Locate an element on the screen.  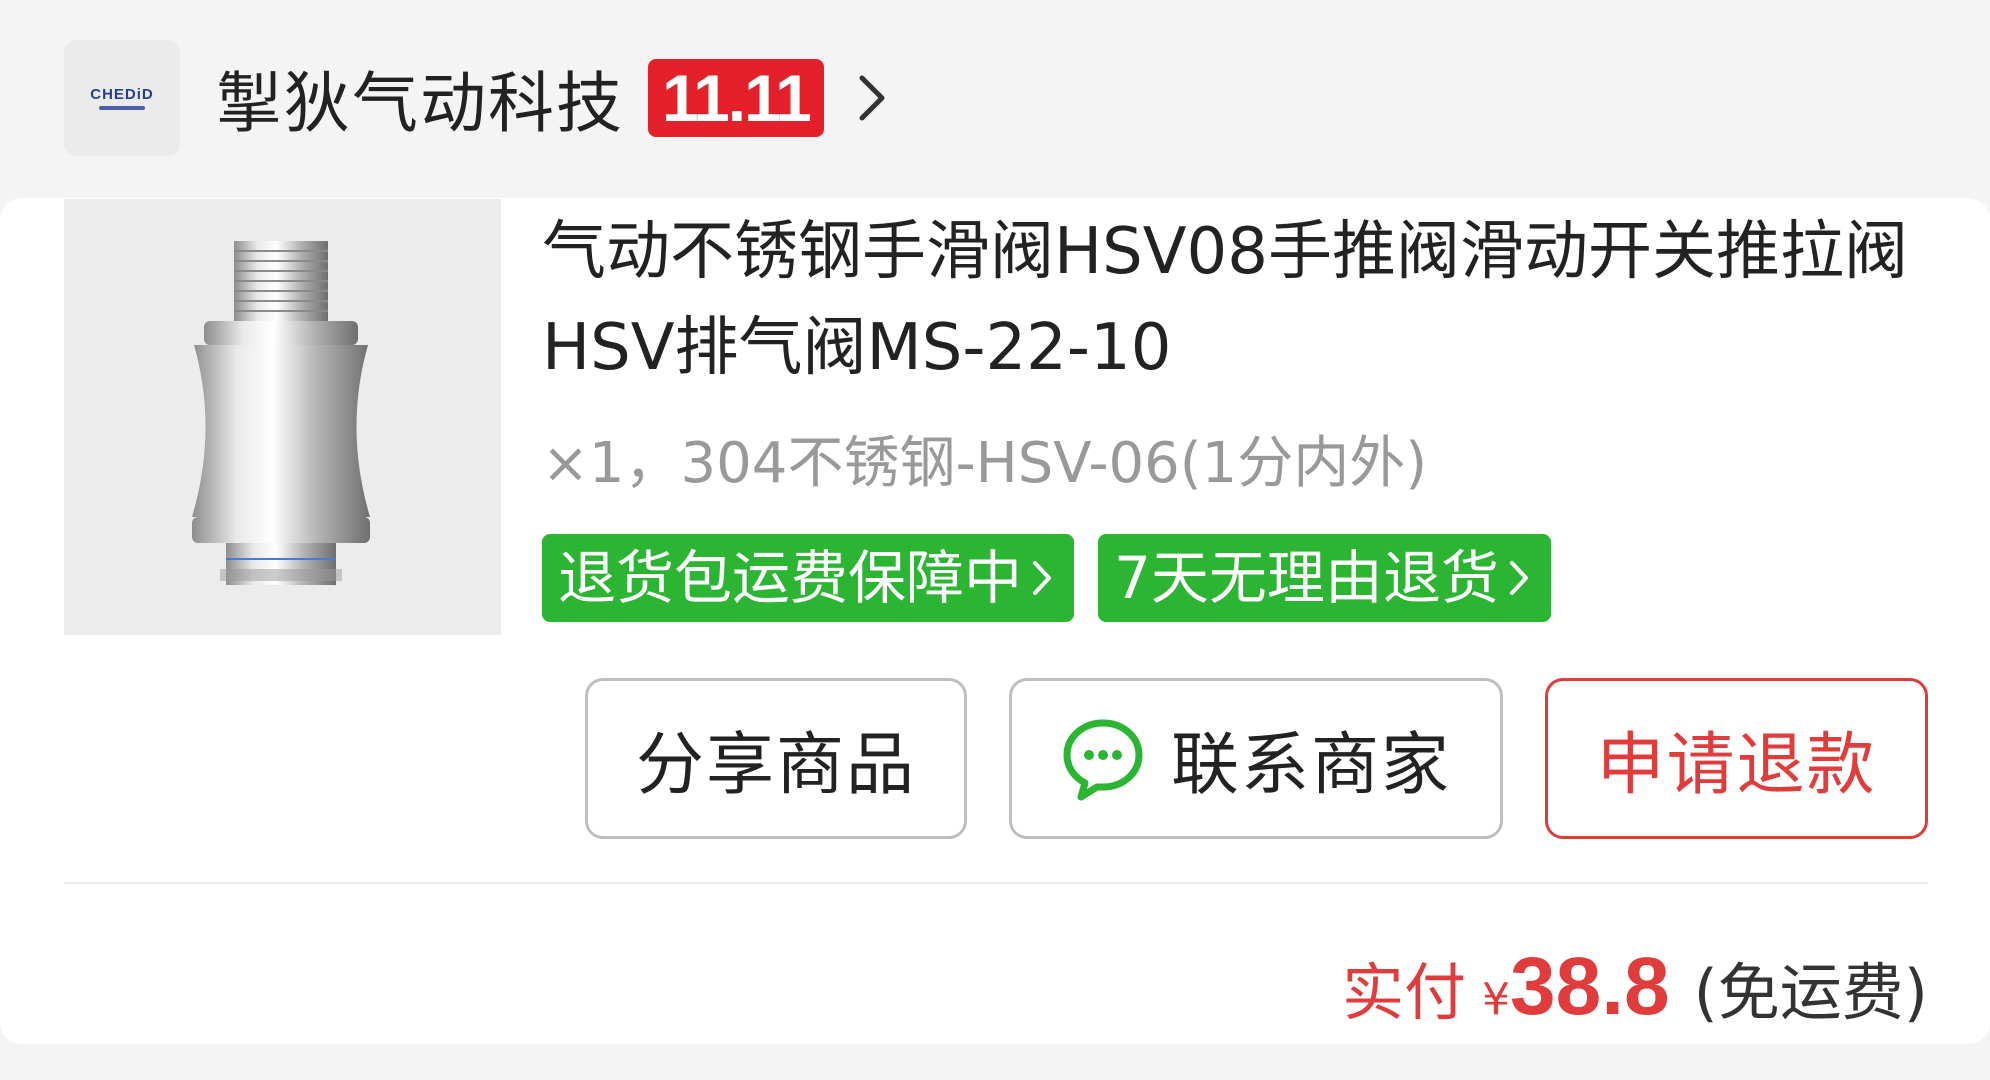
tag-label: 7天无理由退货 is located at coordinates (1306, 578).